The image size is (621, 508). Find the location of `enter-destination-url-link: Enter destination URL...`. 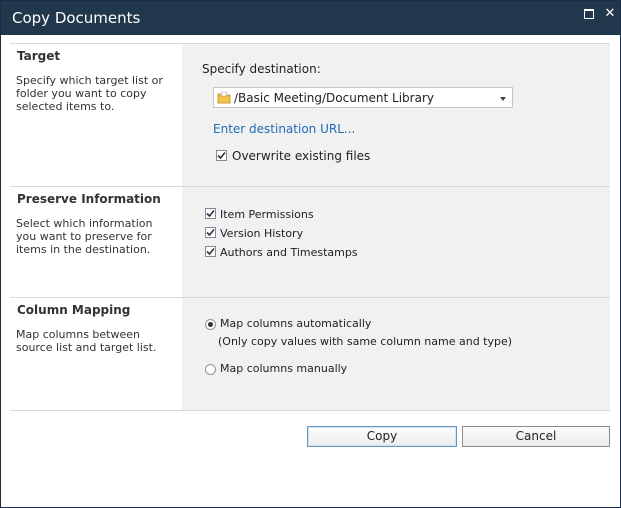

enter-destination-url-link: Enter destination URL... is located at coordinates (284, 129).